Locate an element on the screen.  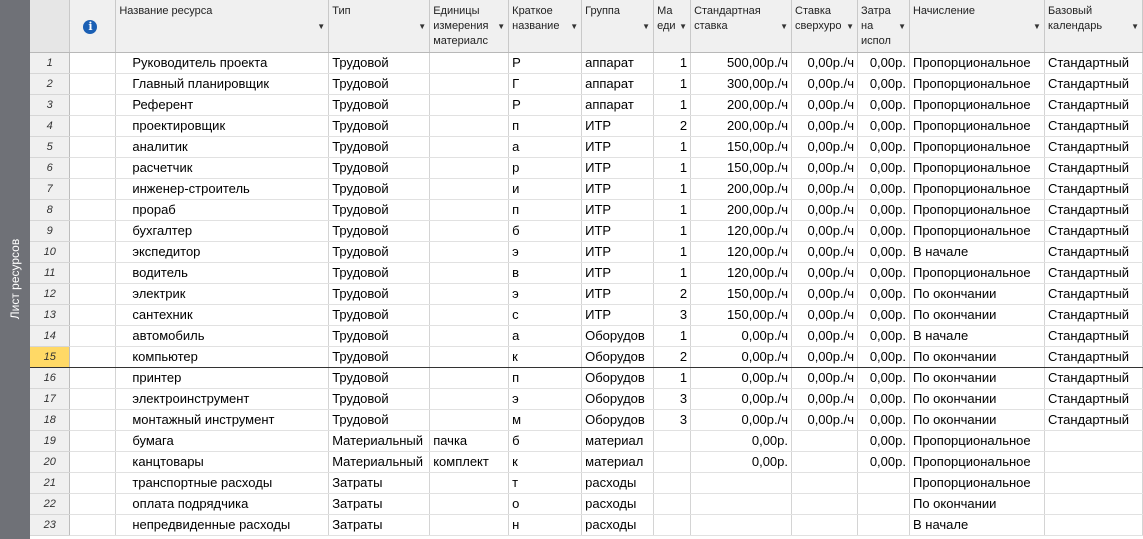
row-number: 6 is located at coordinates (50, 168).